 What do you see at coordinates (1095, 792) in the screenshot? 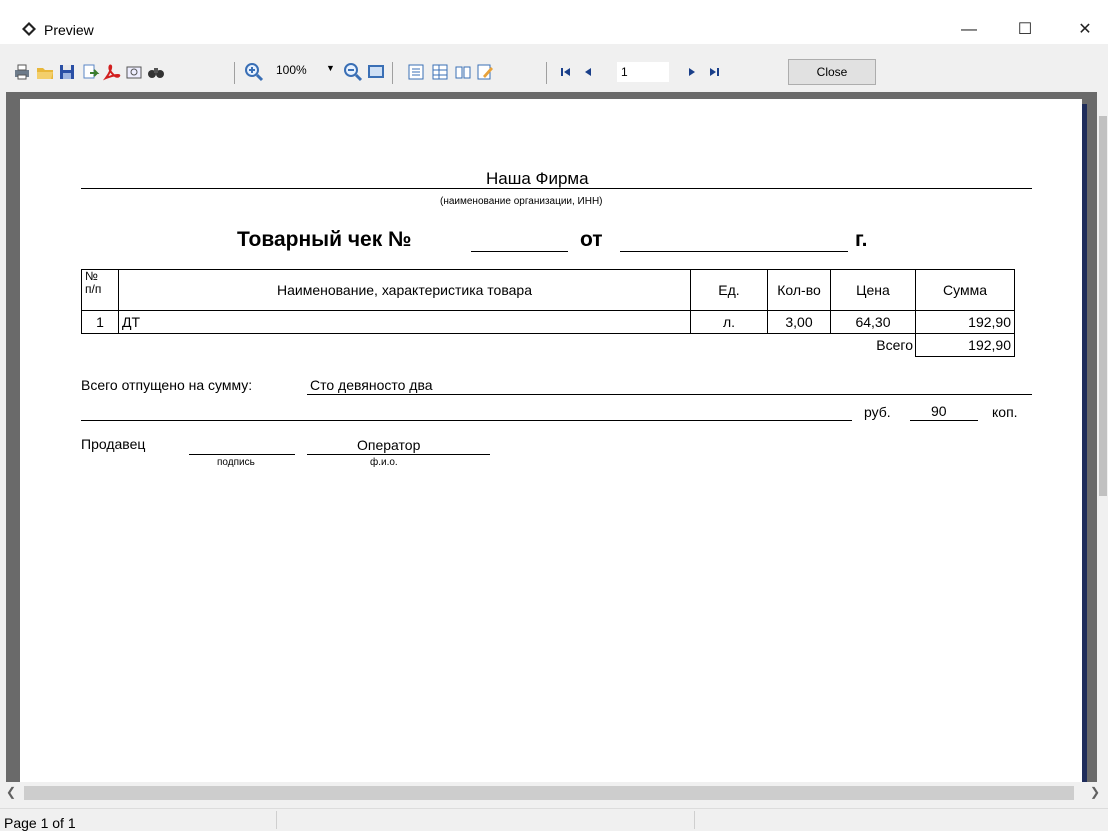
I see `scroll-right-icon: ❯` at bounding box center [1095, 792].